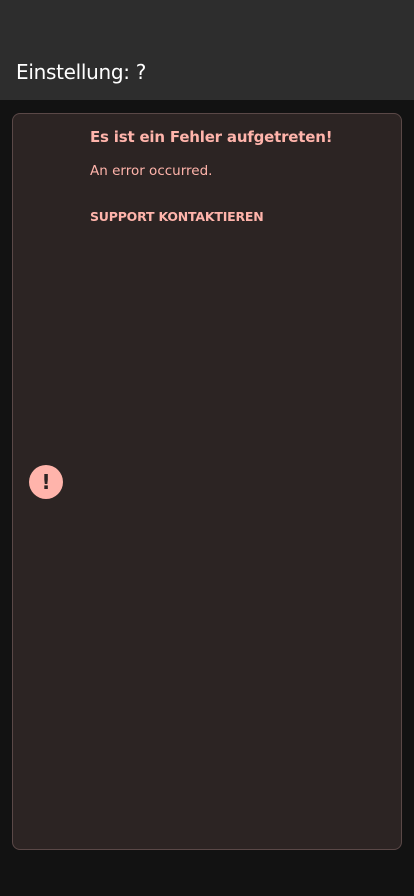  What do you see at coordinates (211, 137) in the screenshot?
I see `error-title: Es ist ein Fehler aufgetreten!` at bounding box center [211, 137].